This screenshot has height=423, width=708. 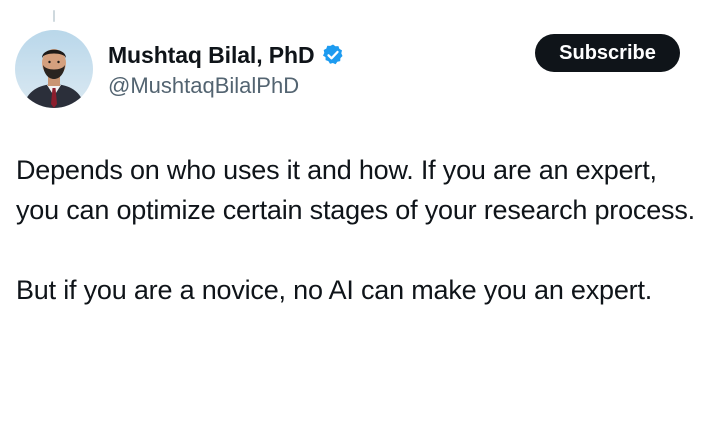 I want to click on avatar, so click(x=54, y=69).